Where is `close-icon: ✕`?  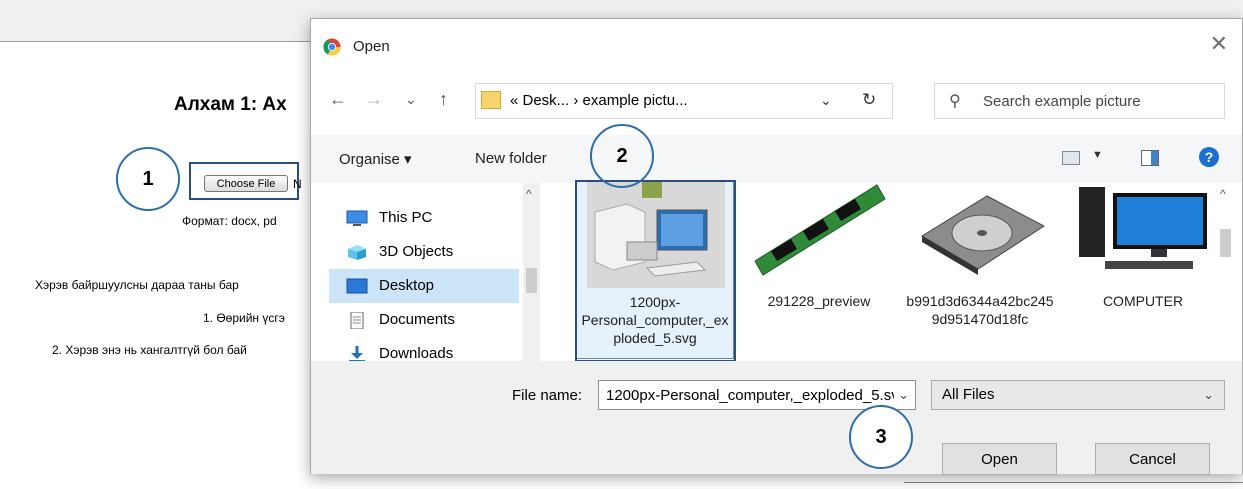 close-icon: ✕ is located at coordinates (1219, 44).